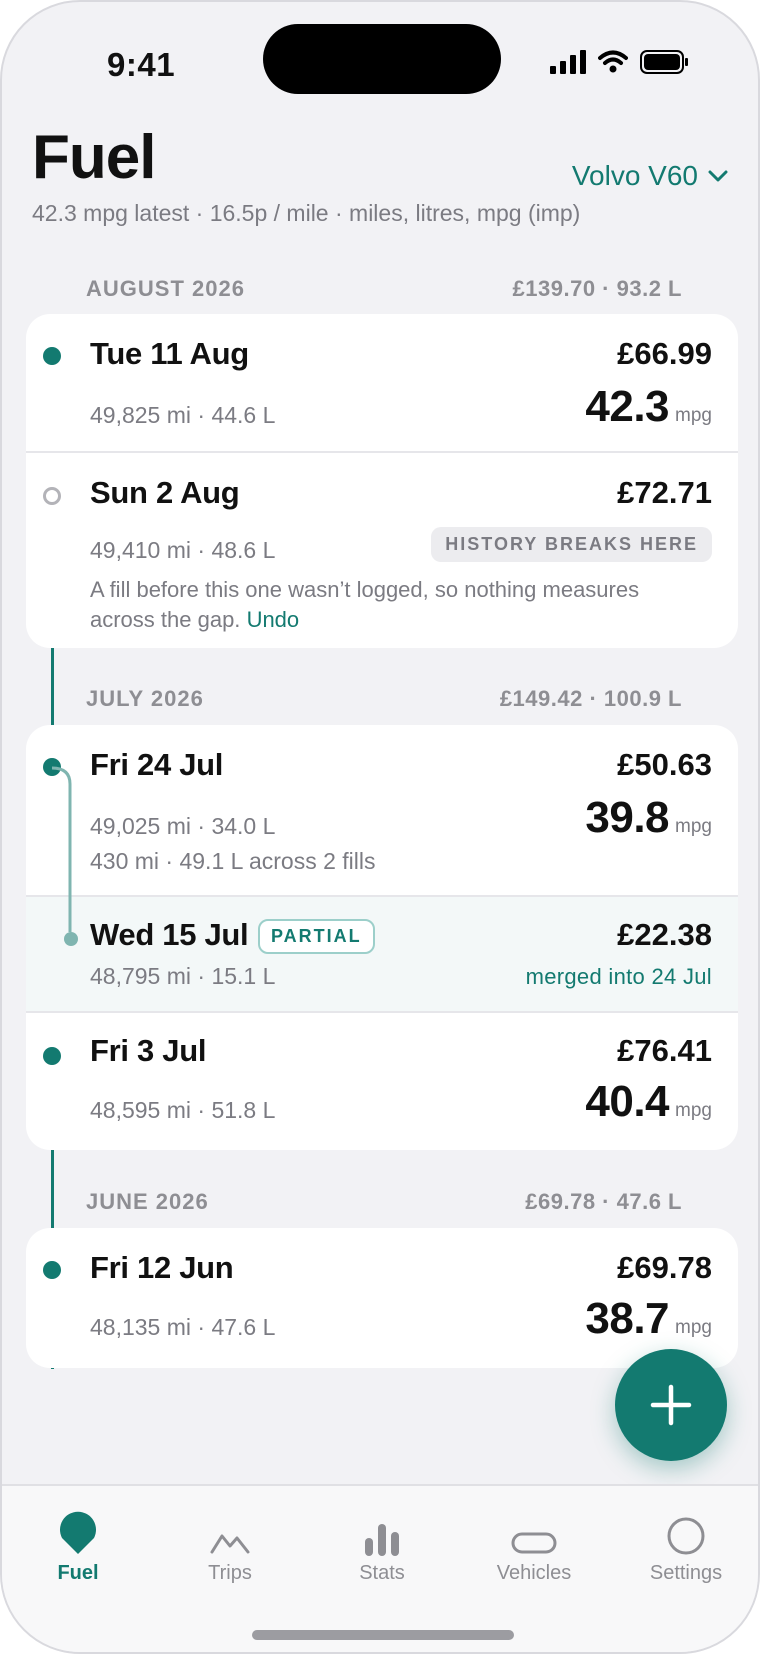 The height and width of the screenshot is (1654, 760). What do you see at coordinates (384, 289) in the screenshot?
I see `month-header: AUGUST 2026 £139.70 · 93.2 L` at bounding box center [384, 289].